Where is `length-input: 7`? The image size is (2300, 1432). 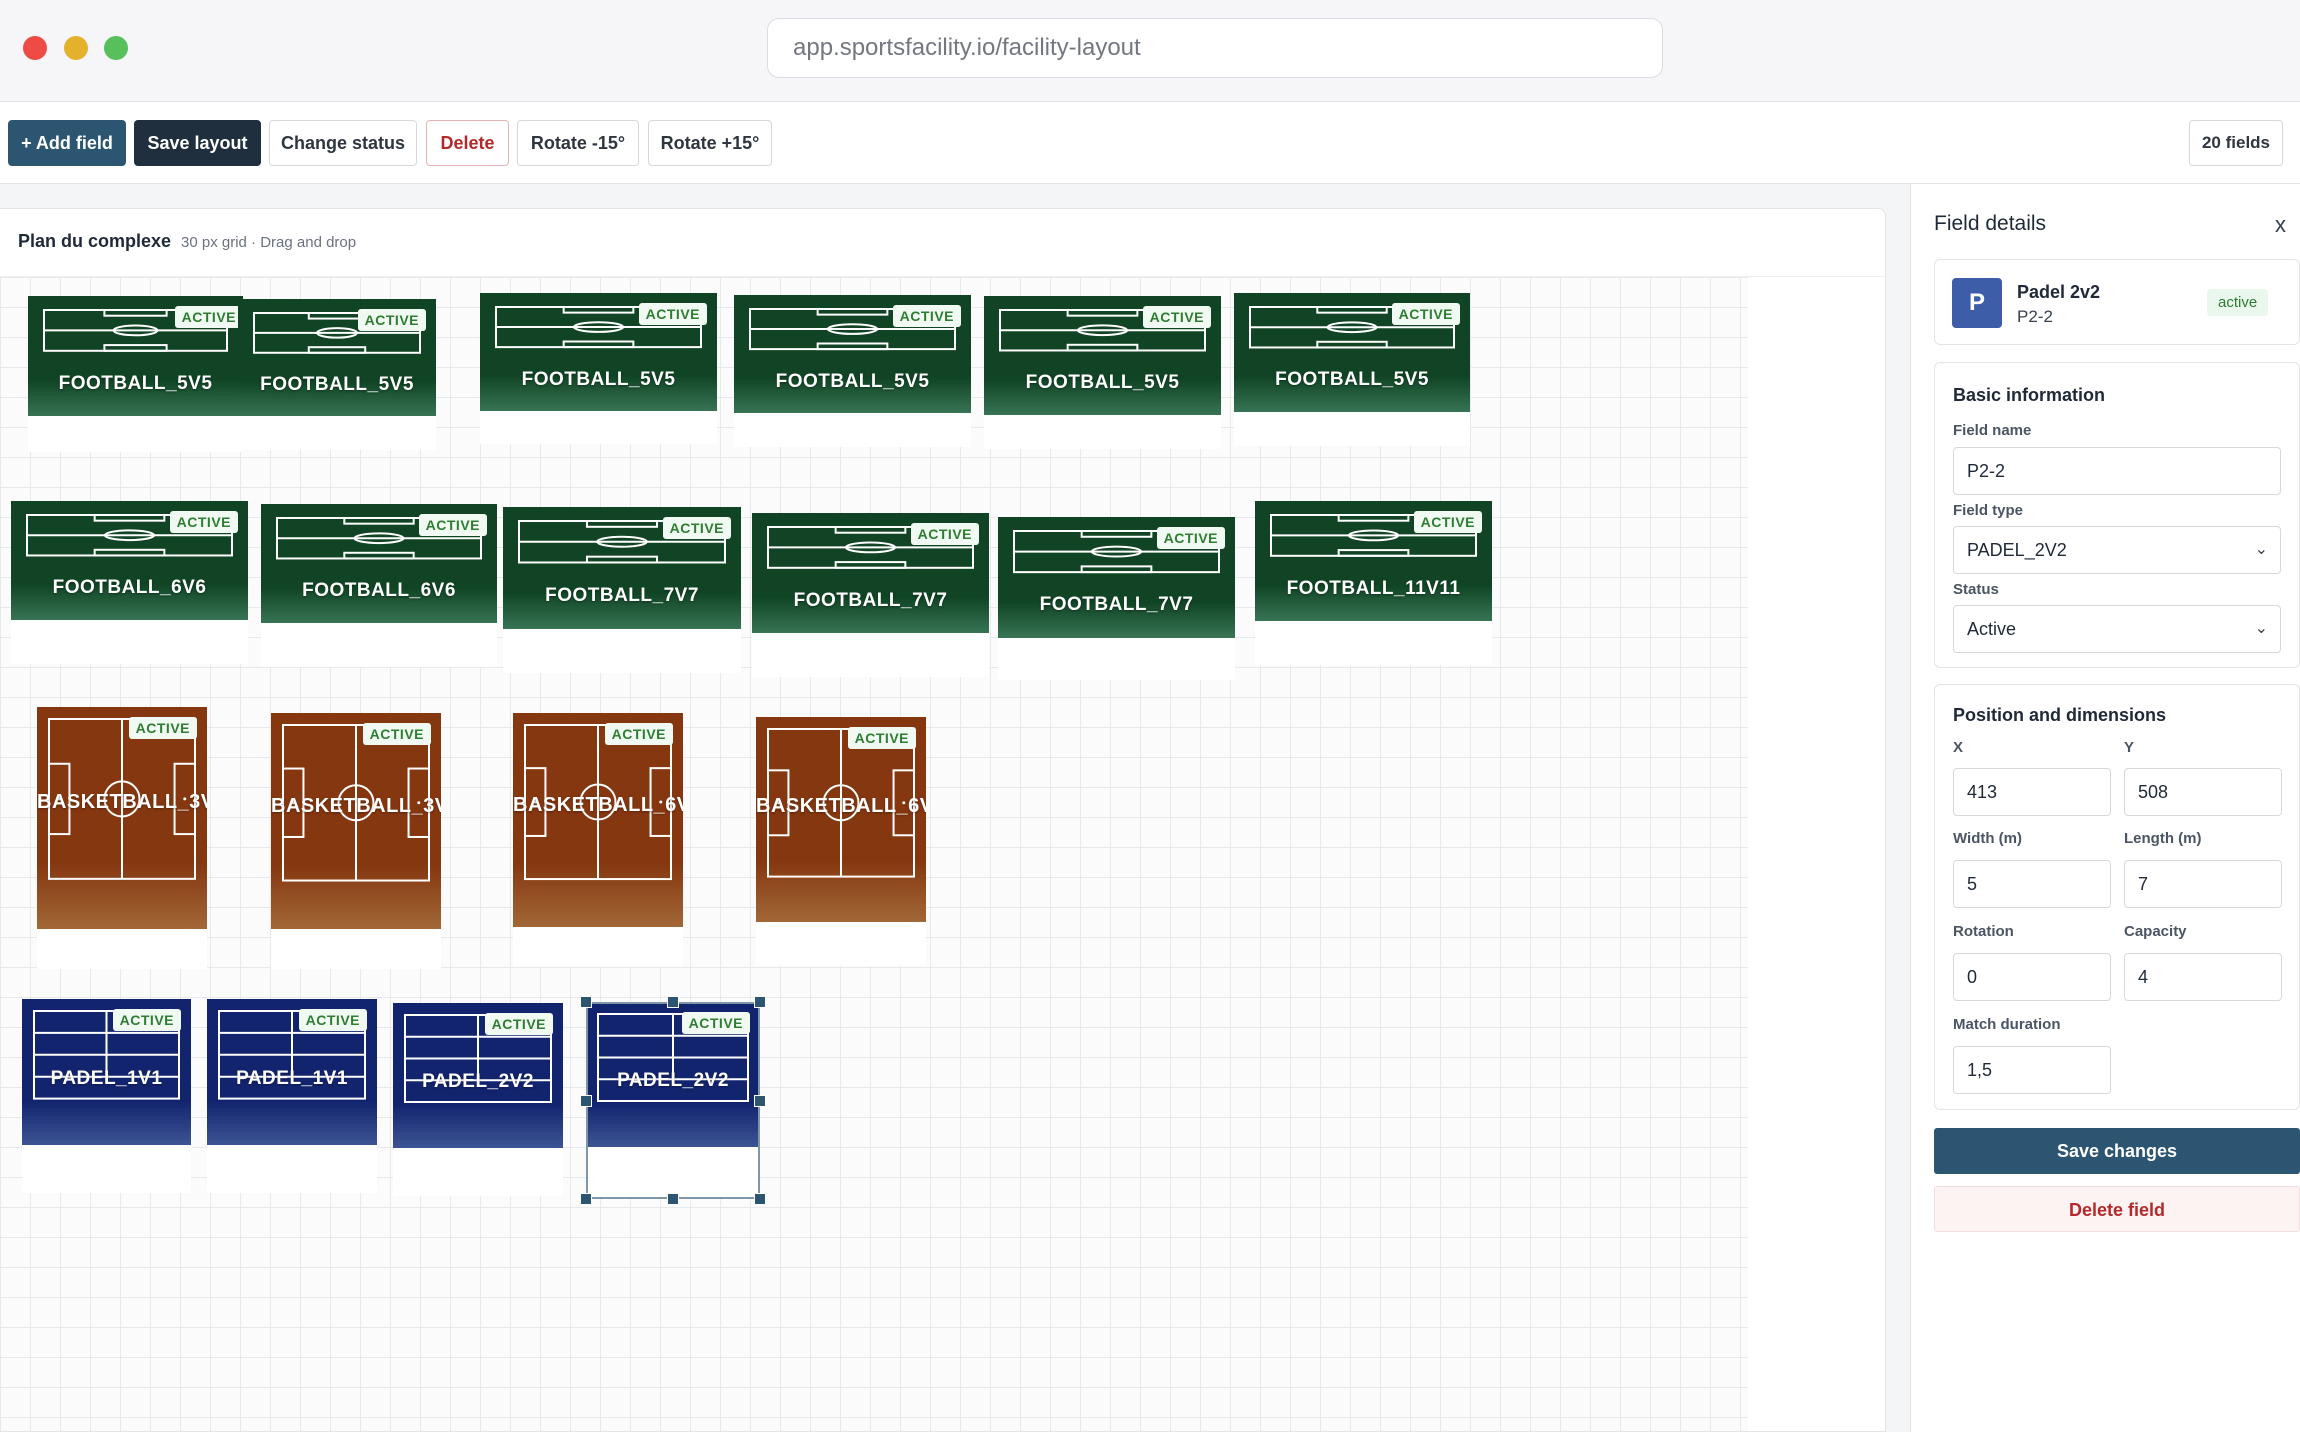
length-input: 7 is located at coordinates (2203, 884).